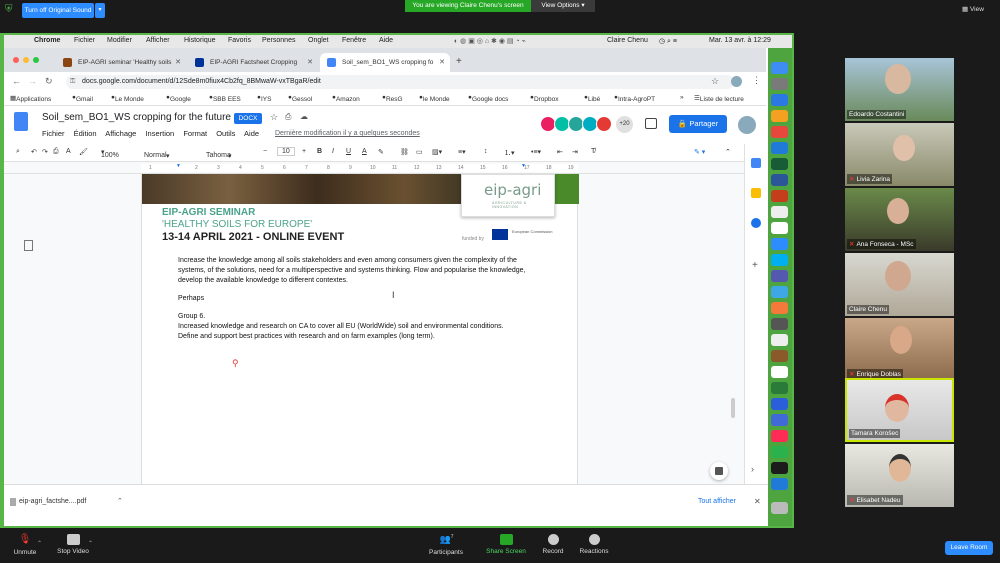 The image size is (1000, 563). I want to click on leave-room-button: Leave Room, so click(969, 548).